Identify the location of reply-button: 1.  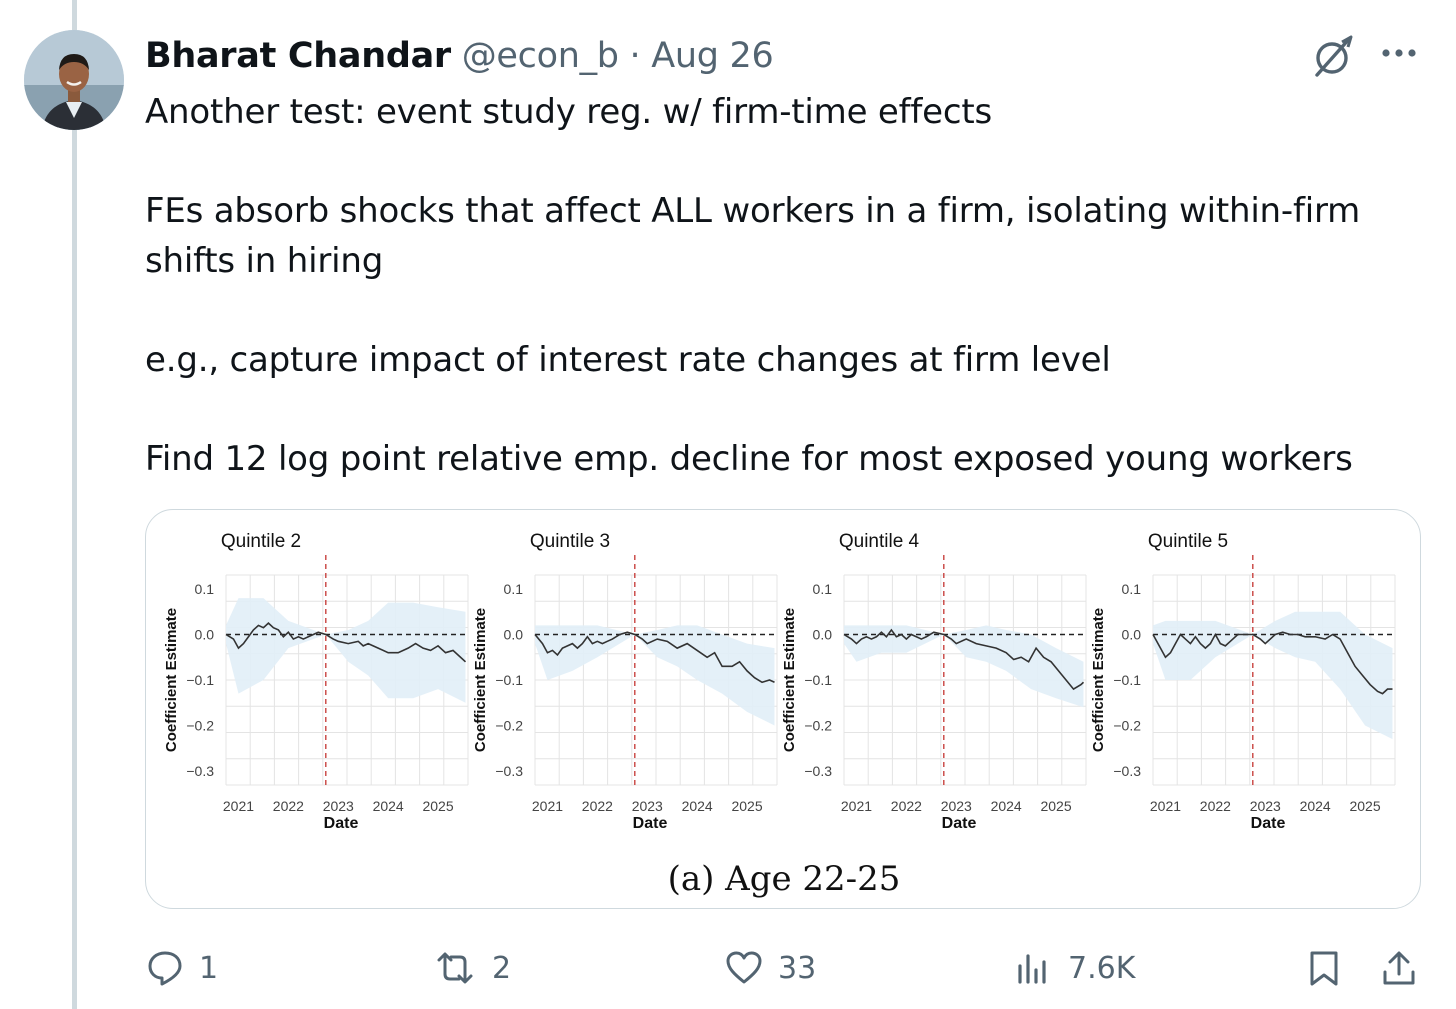
(181, 968).